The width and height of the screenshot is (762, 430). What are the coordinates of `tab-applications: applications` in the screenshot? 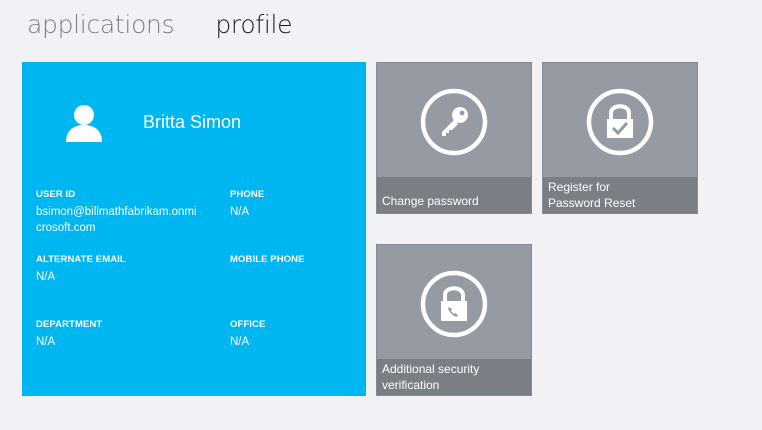 It's located at (101, 25).